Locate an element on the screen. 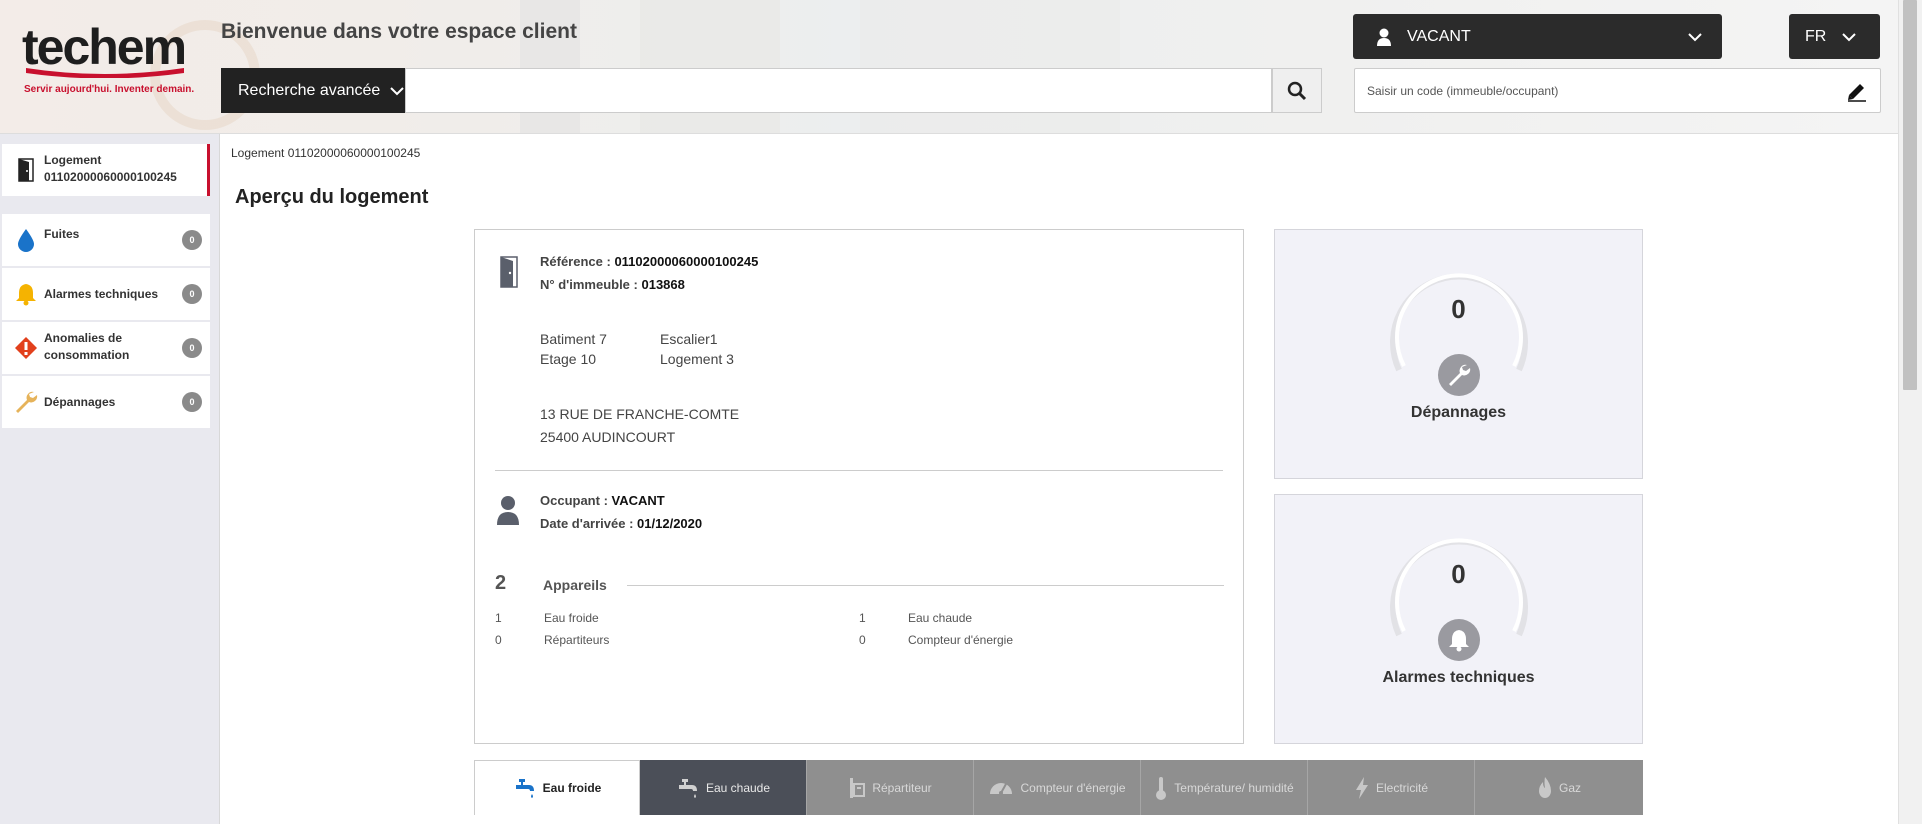  search-button is located at coordinates (1297, 90).